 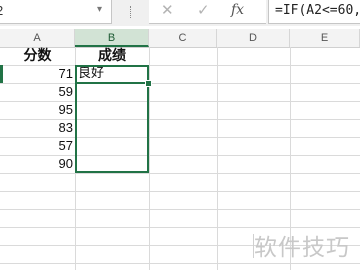 What do you see at coordinates (167, 10) in the screenshot?
I see `cancel-icon: ✕` at bounding box center [167, 10].